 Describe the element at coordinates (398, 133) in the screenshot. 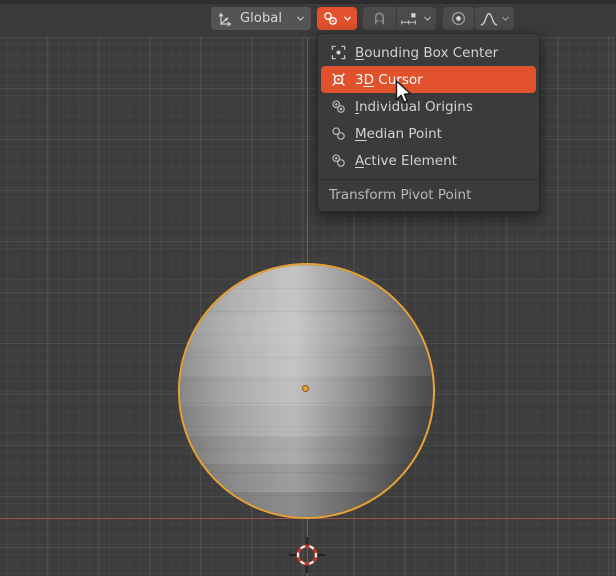

I see `menu-item-label: Median Point` at that location.